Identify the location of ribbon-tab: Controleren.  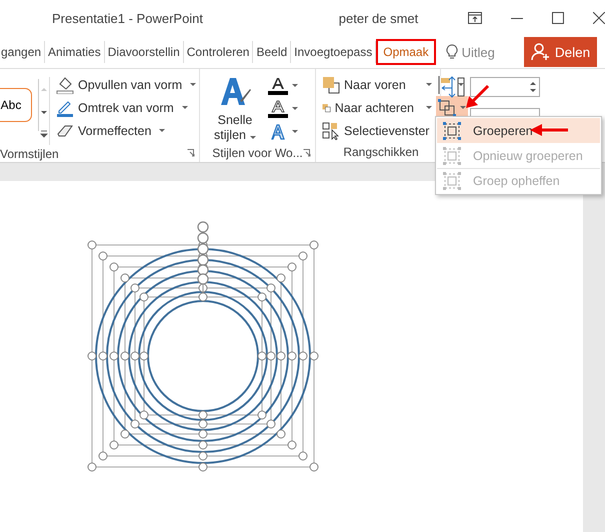
(219, 52).